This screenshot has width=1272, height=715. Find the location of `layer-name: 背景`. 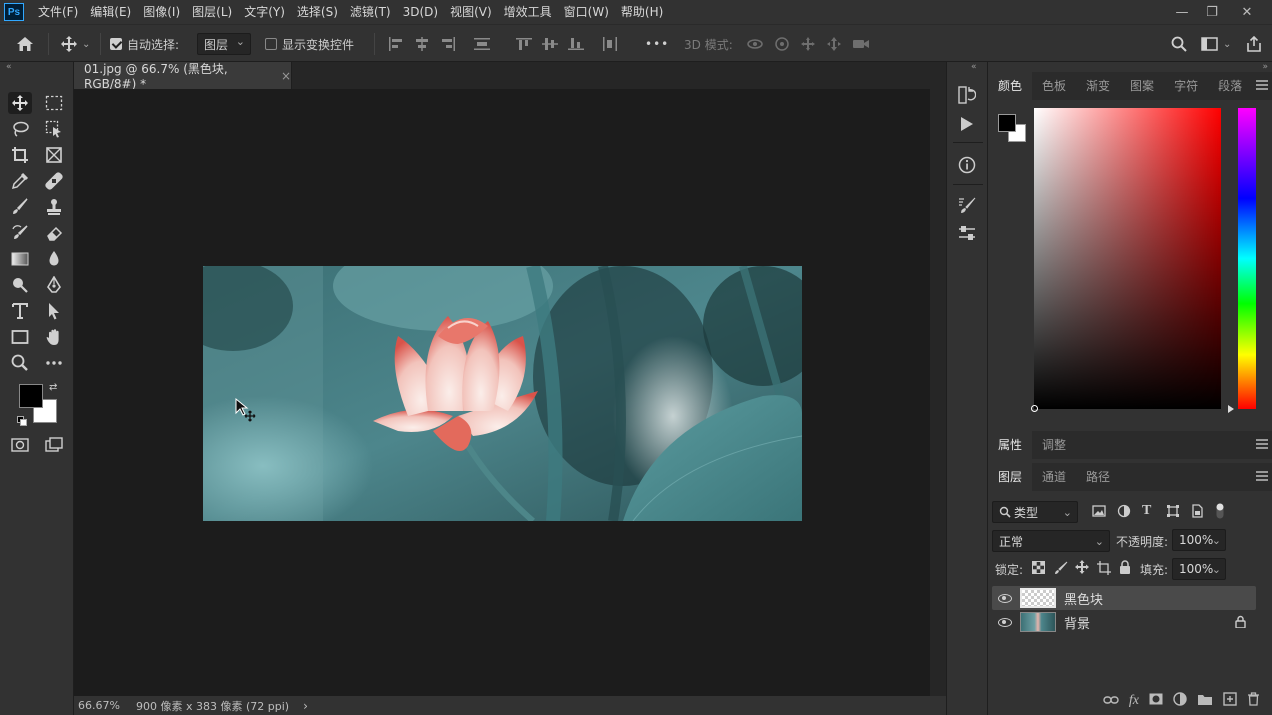

layer-name: 背景 is located at coordinates (1077, 622).